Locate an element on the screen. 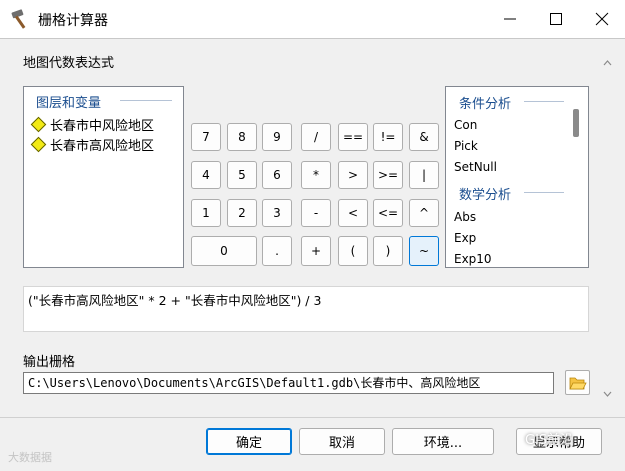  key-7: 7 is located at coordinates (206, 137).